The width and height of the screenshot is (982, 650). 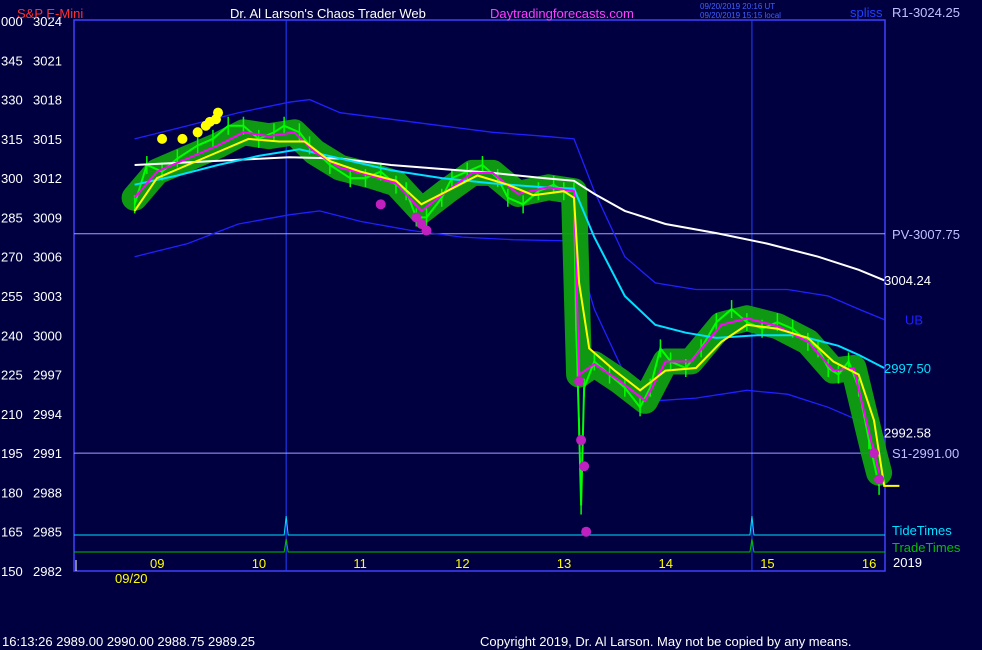 What do you see at coordinates (914, 320) in the screenshot?
I see `end-value-label: UB` at bounding box center [914, 320].